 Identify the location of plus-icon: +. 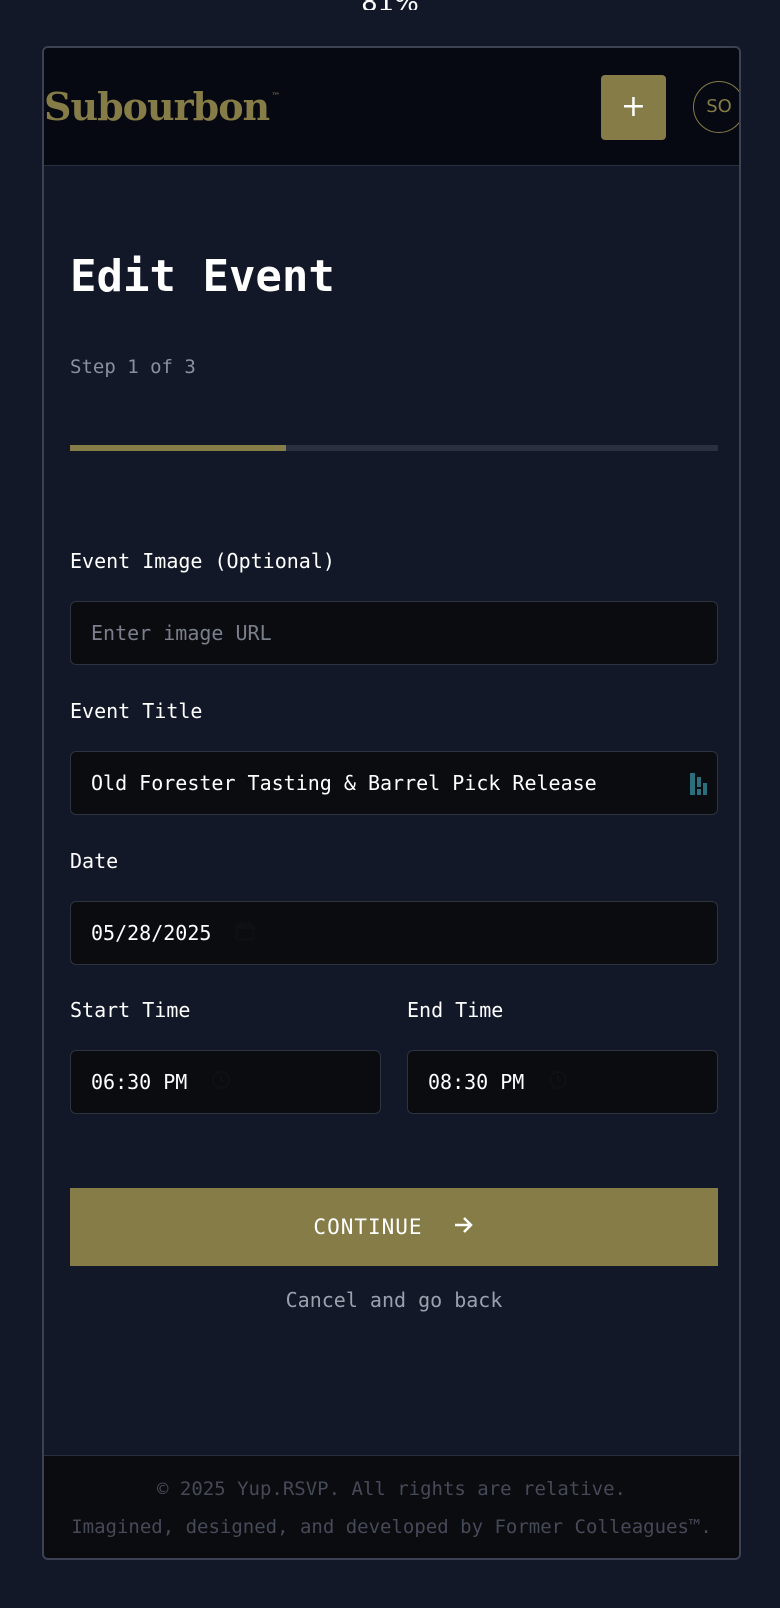
(633, 106).